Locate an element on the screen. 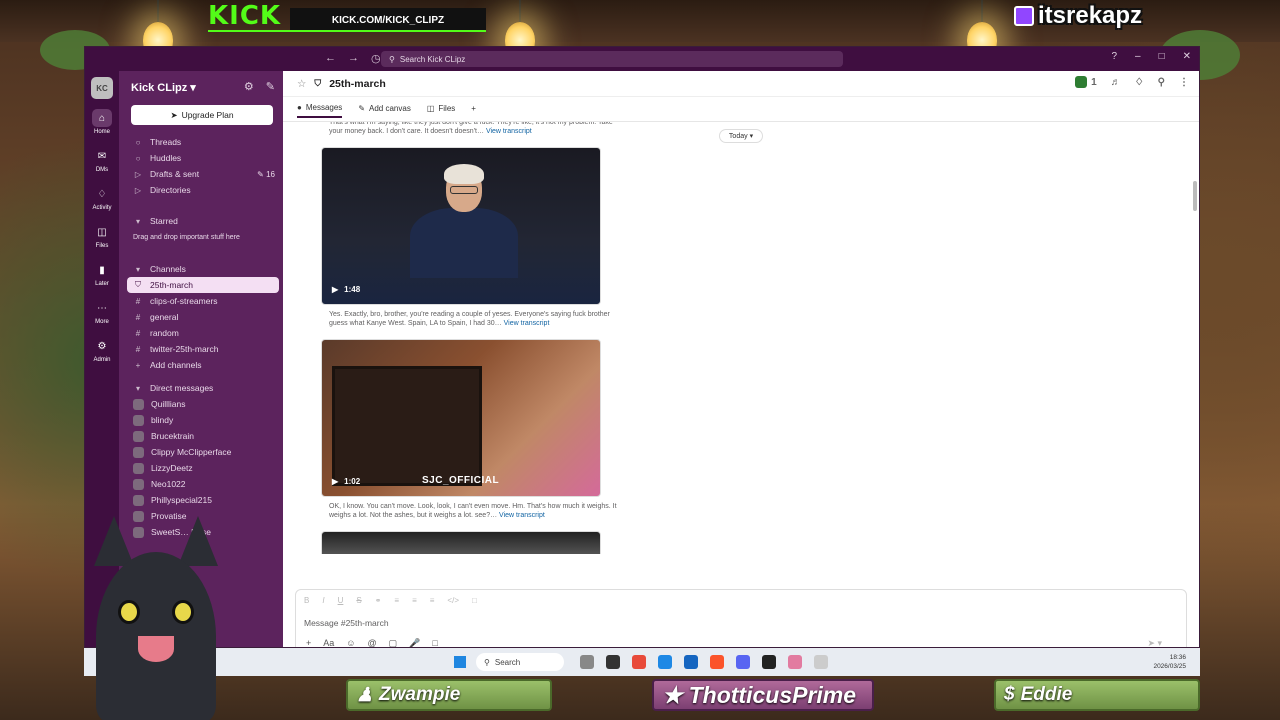 Image resolution: width=1280 pixels, height=720 pixels. forward-arrow-icon: → is located at coordinates (353, 58).